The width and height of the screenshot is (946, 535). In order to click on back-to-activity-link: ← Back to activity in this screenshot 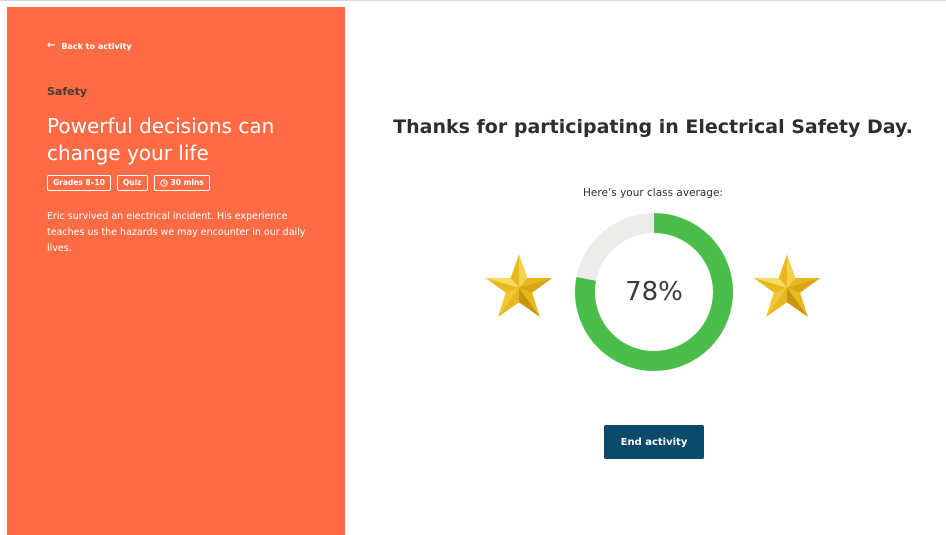, I will do `click(89, 46)`.